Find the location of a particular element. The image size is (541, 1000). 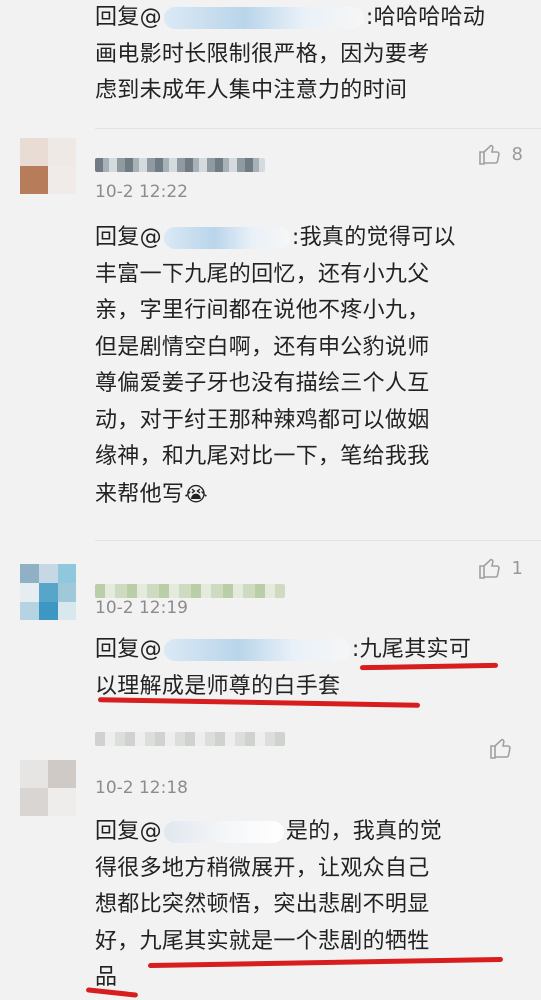

timestamp: 10-2 12:19 is located at coordinates (141, 608).